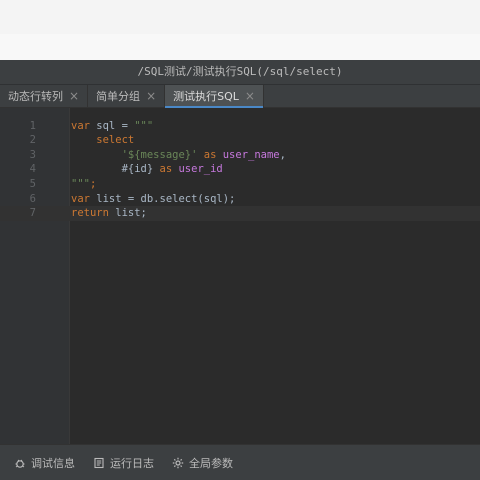  I want to click on code-token: user_id, so click(200, 169).